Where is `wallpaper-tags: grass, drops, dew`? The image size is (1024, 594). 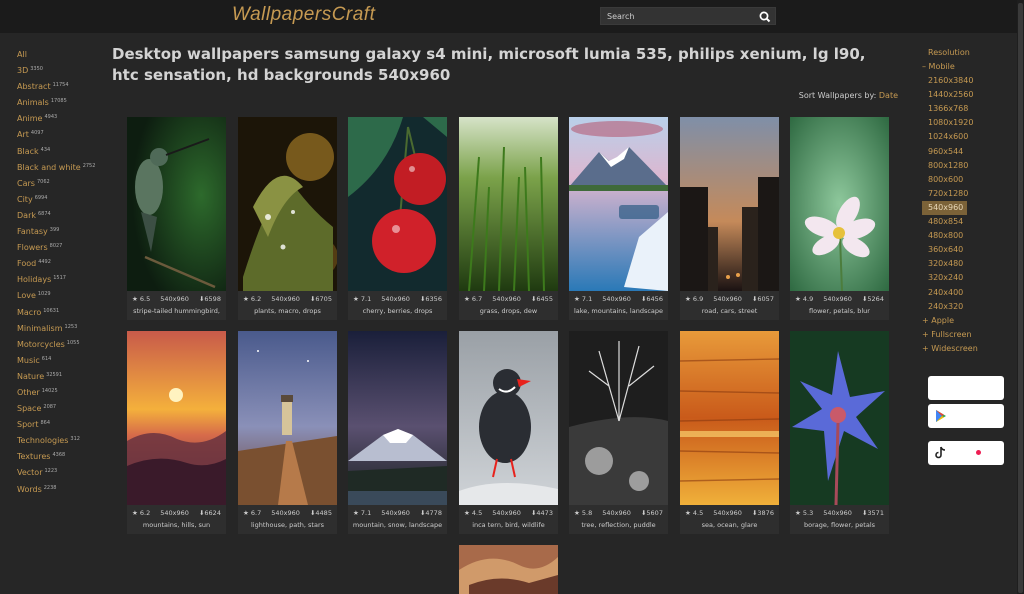
wallpaper-tags: grass, drops, dew is located at coordinates (508, 311).